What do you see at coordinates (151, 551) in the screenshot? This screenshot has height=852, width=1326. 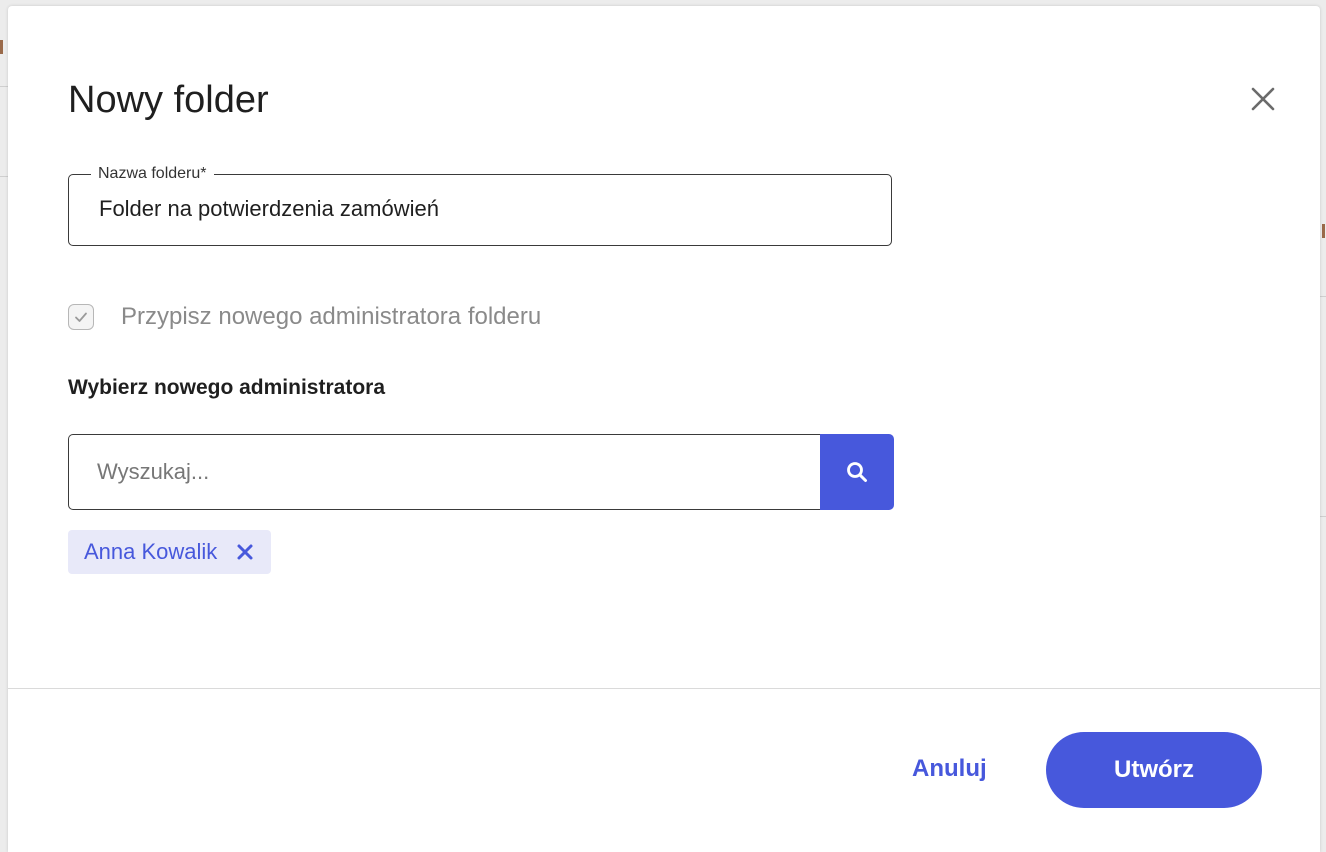 I see `selected-admin-name: Anna Kowalik` at bounding box center [151, 551].